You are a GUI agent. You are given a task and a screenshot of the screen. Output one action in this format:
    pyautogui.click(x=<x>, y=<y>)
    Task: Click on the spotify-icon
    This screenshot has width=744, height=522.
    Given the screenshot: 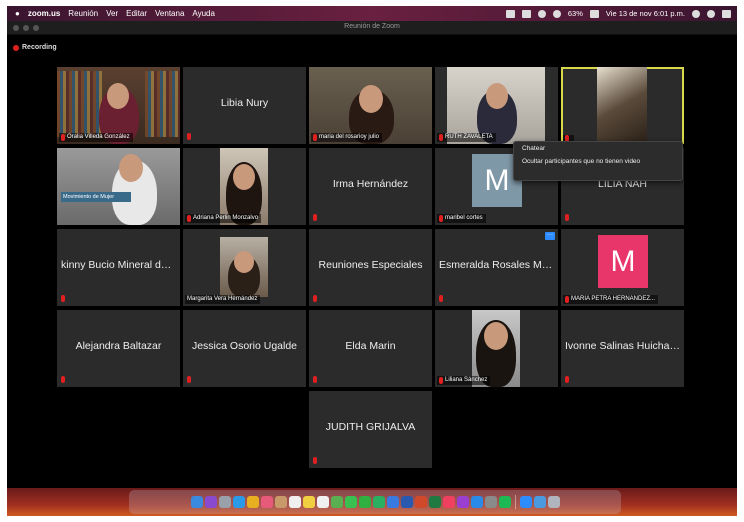 What is the action you would take?
    pyautogui.click(x=504, y=502)
    